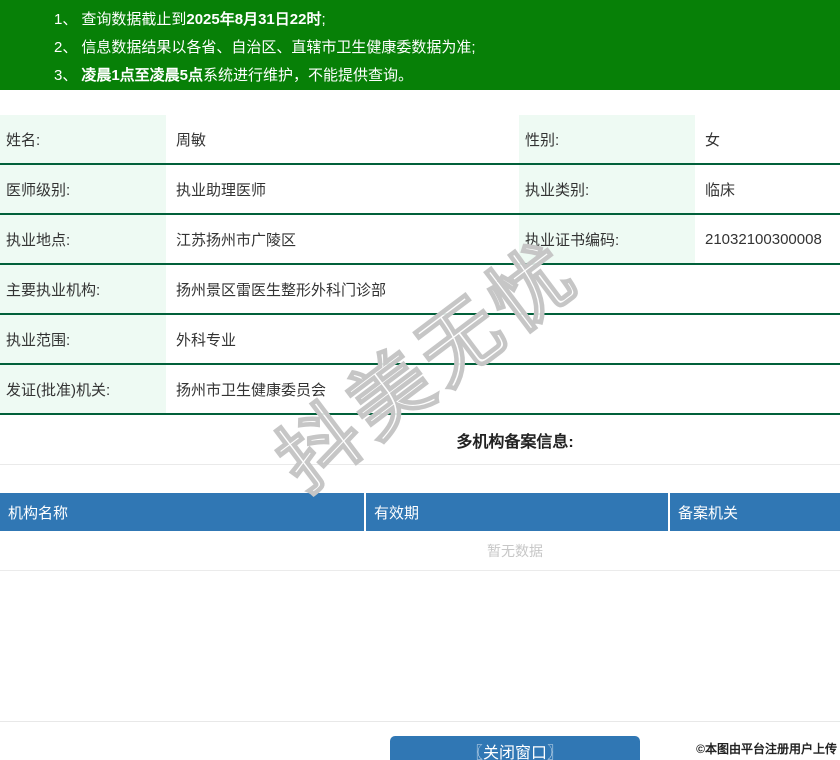 Image resolution: width=840 pixels, height=760 pixels. I want to click on close-window-button: 〖关闭窗口〗, so click(515, 748).